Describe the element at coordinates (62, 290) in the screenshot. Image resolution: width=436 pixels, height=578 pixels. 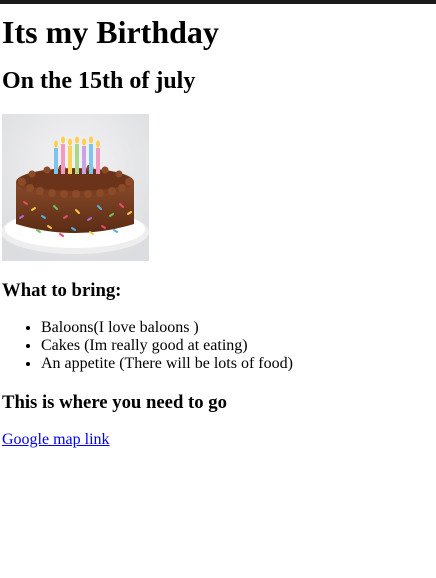
I see `bring-heading: What to bring:` at that location.